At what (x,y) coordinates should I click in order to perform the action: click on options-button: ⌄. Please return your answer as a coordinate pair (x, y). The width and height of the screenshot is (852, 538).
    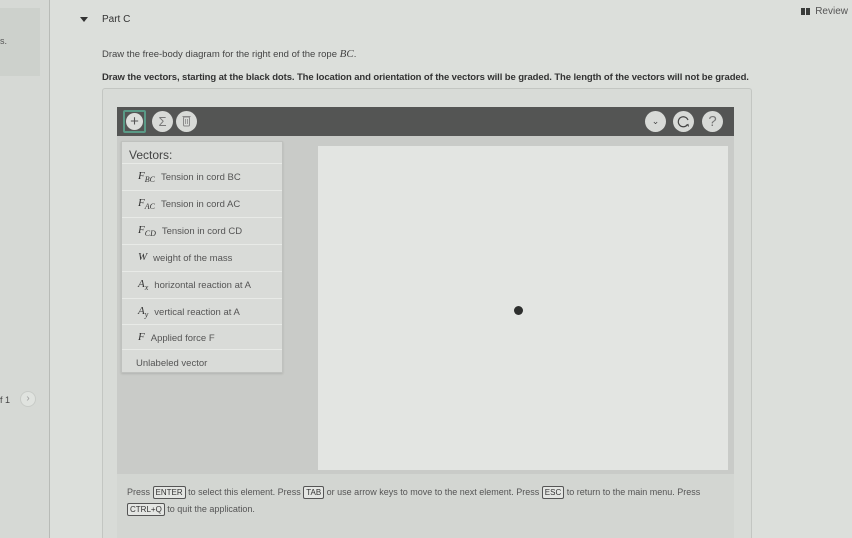
    Looking at the image, I should click on (655, 121).